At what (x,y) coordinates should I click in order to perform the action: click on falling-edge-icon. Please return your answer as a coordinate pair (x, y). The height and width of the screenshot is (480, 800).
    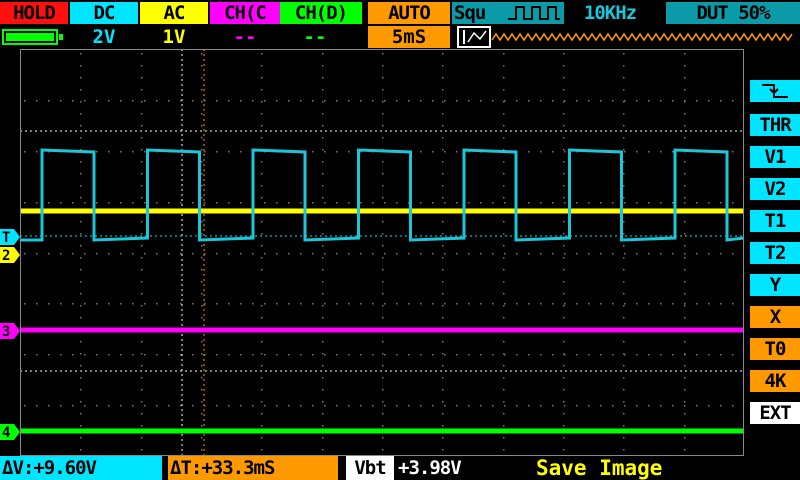
    Looking at the image, I should click on (775, 91).